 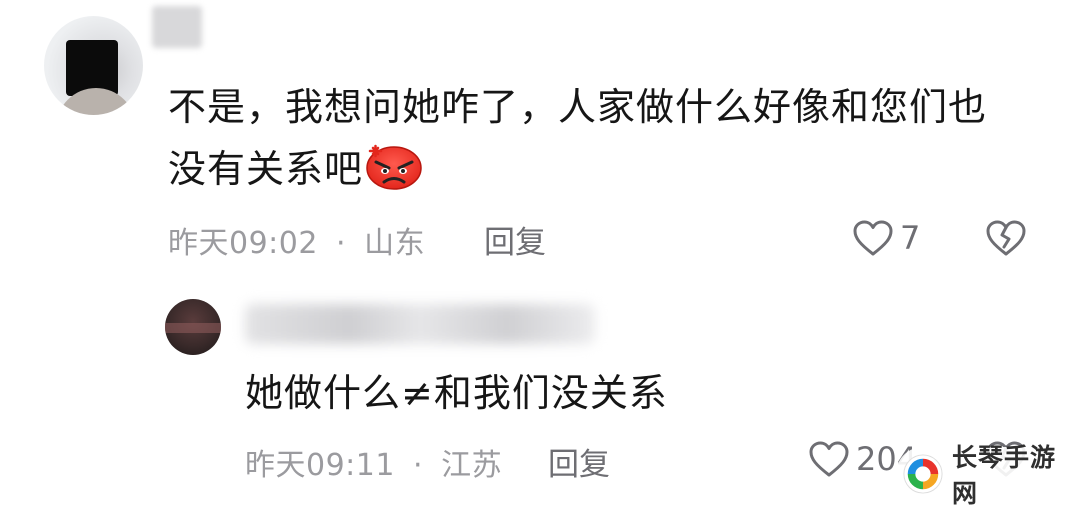 What do you see at coordinates (320, 465) in the screenshot?
I see `reply-time: 昨天09:11` at bounding box center [320, 465].